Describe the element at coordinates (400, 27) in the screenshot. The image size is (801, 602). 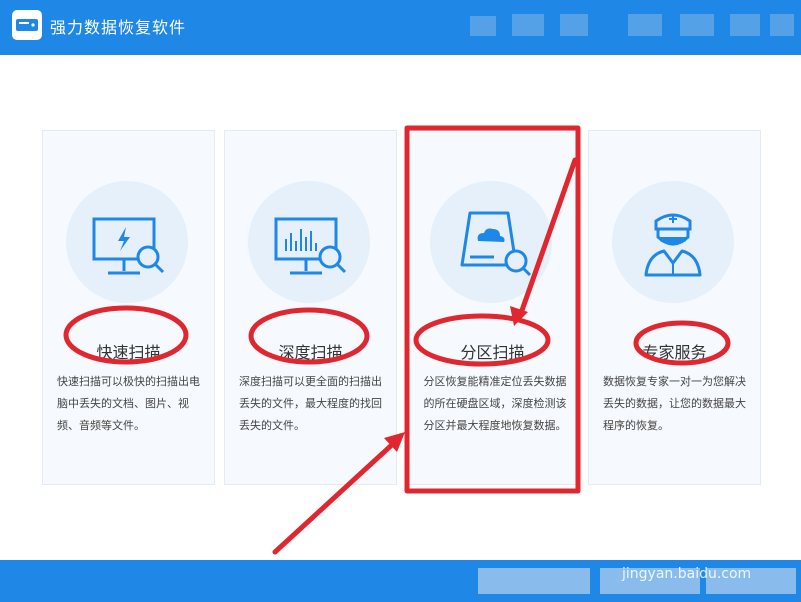
I see `title-bar: 强力数据恢复软件` at that location.